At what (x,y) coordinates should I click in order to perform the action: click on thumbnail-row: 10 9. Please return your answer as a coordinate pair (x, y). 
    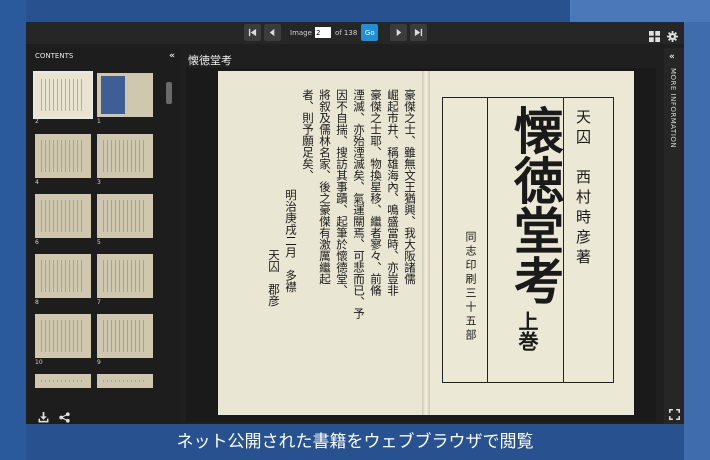
    Looking at the image, I should click on (102, 343).